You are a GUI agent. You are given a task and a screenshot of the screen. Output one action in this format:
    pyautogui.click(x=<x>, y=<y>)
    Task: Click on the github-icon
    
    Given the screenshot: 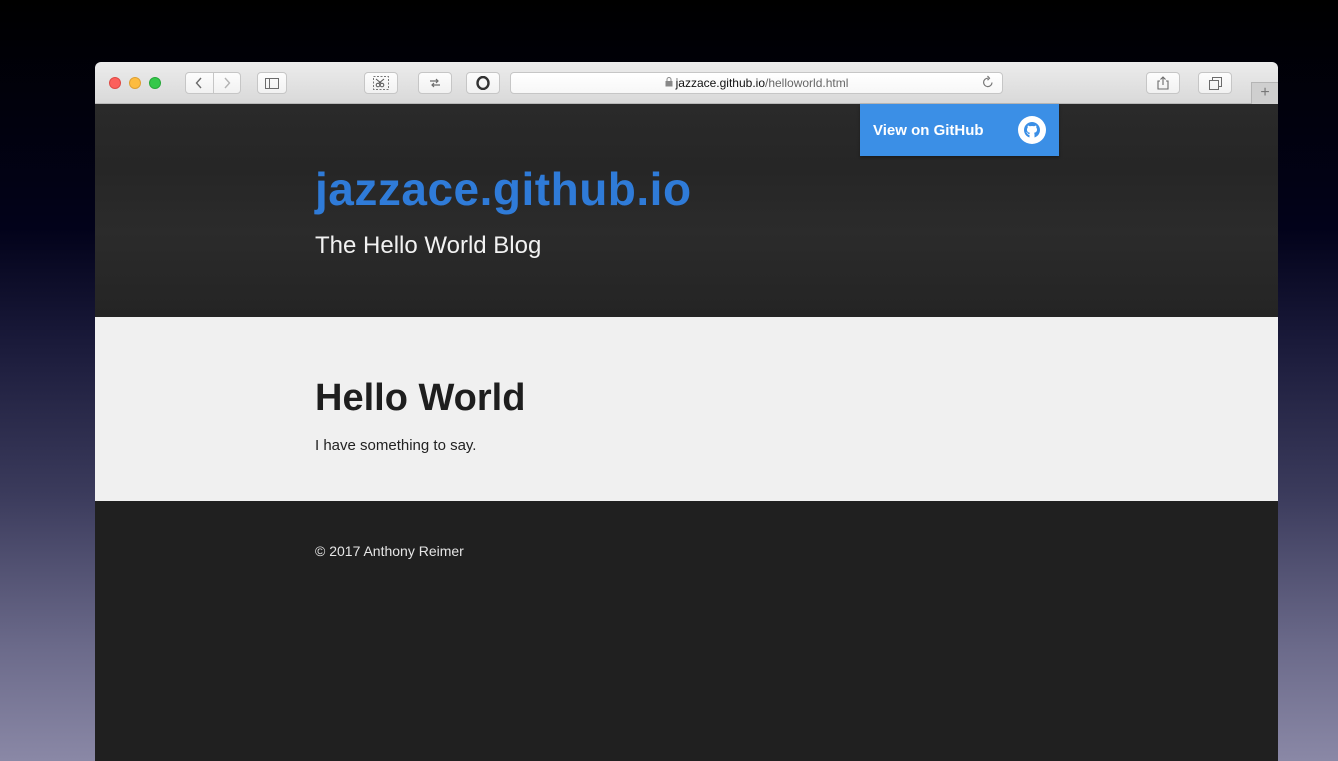 What is the action you would take?
    pyautogui.click(x=1032, y=130)
    